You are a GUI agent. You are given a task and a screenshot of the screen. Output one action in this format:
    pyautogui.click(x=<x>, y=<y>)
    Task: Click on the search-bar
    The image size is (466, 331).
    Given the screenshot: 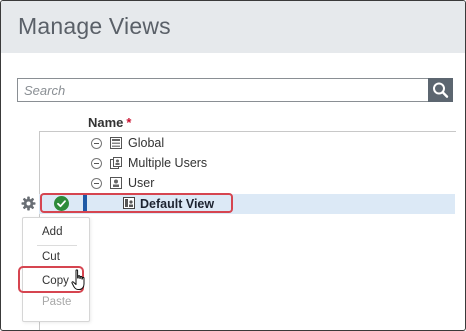 What is the action you would take?
    pyautogui.click(x=235, y=90)
    